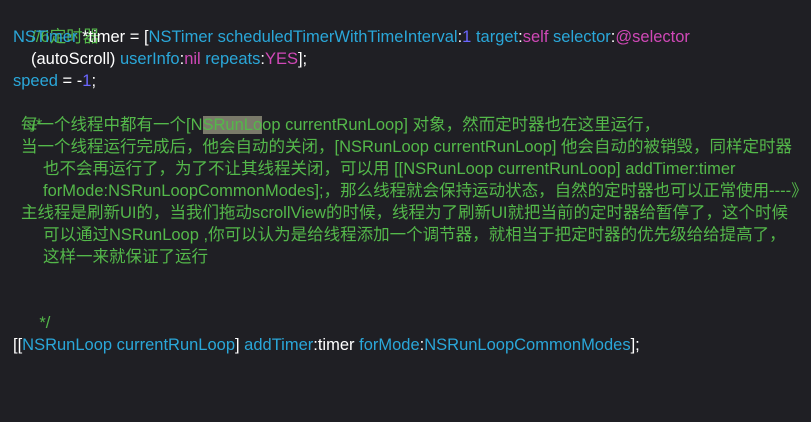 This screenshot has height=422, width=811. Describe the element at coordinates (94, 81) in the screenshot. I see `semicolon: ;` at that location.